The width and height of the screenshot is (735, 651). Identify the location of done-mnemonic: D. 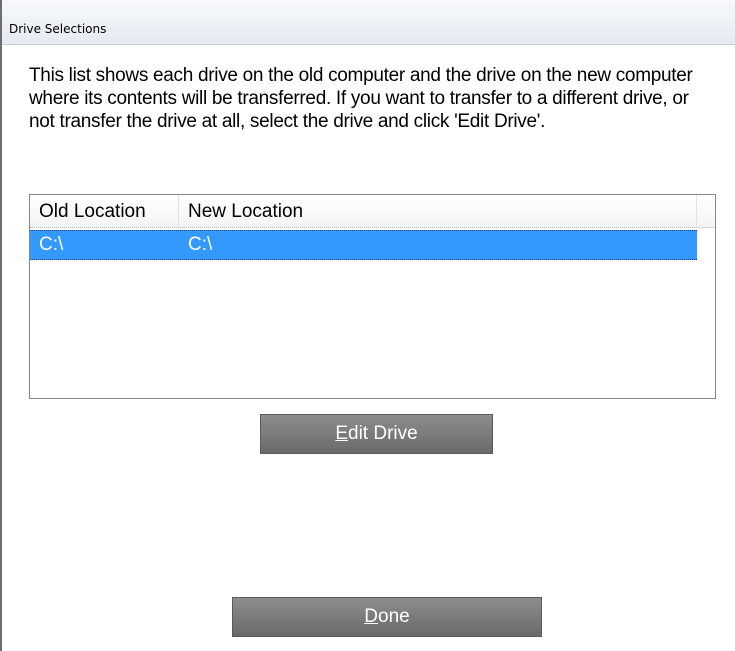
(371, 616).